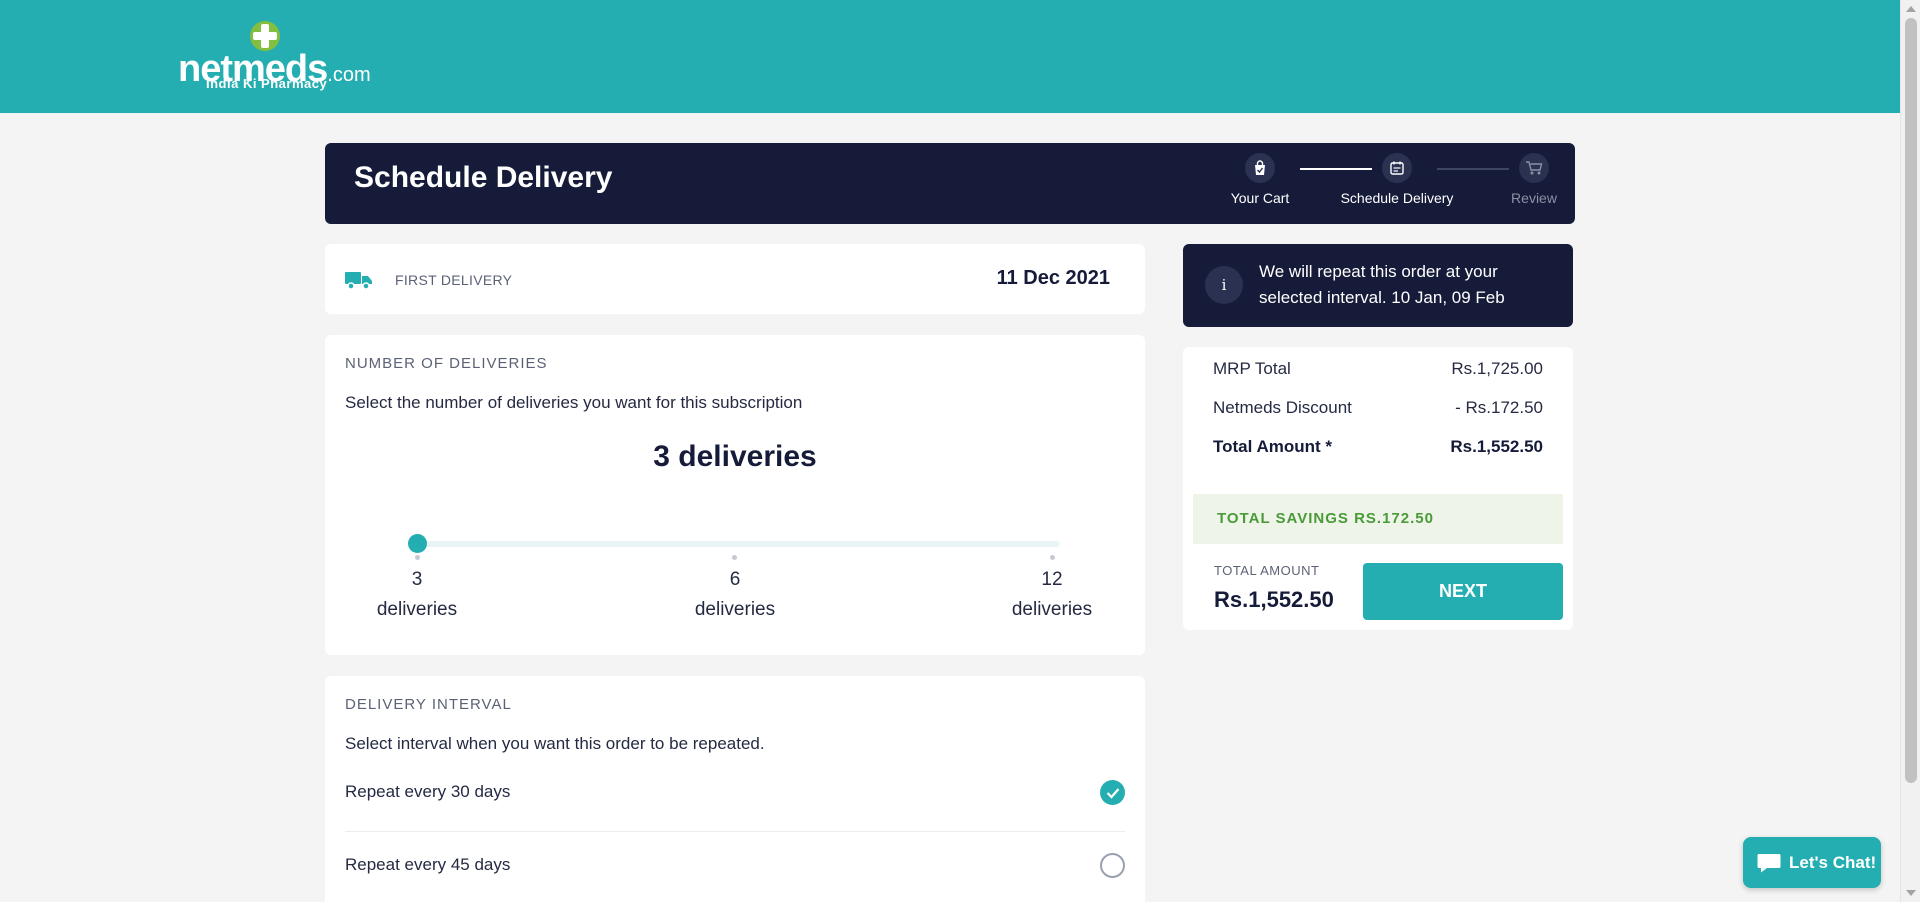 This screenshot has height=902, width=1920. I want to click on delivery-option-6: 6 deliveries, so click(735, 595).